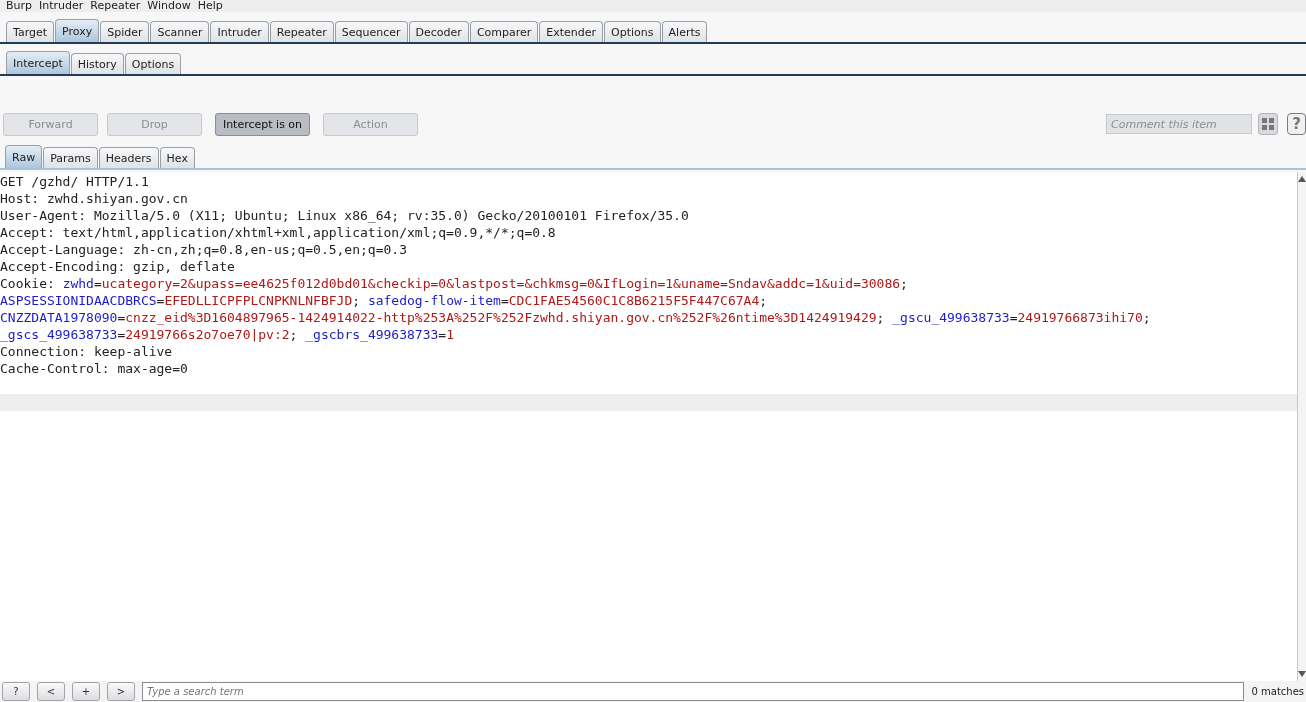 Image resolution: width=1306 pixels, height=702 pixels. What do you see at coordinates (24, 156) in the screenshot?
I see `message-tab: Raw` at bounding box center [24, 156].